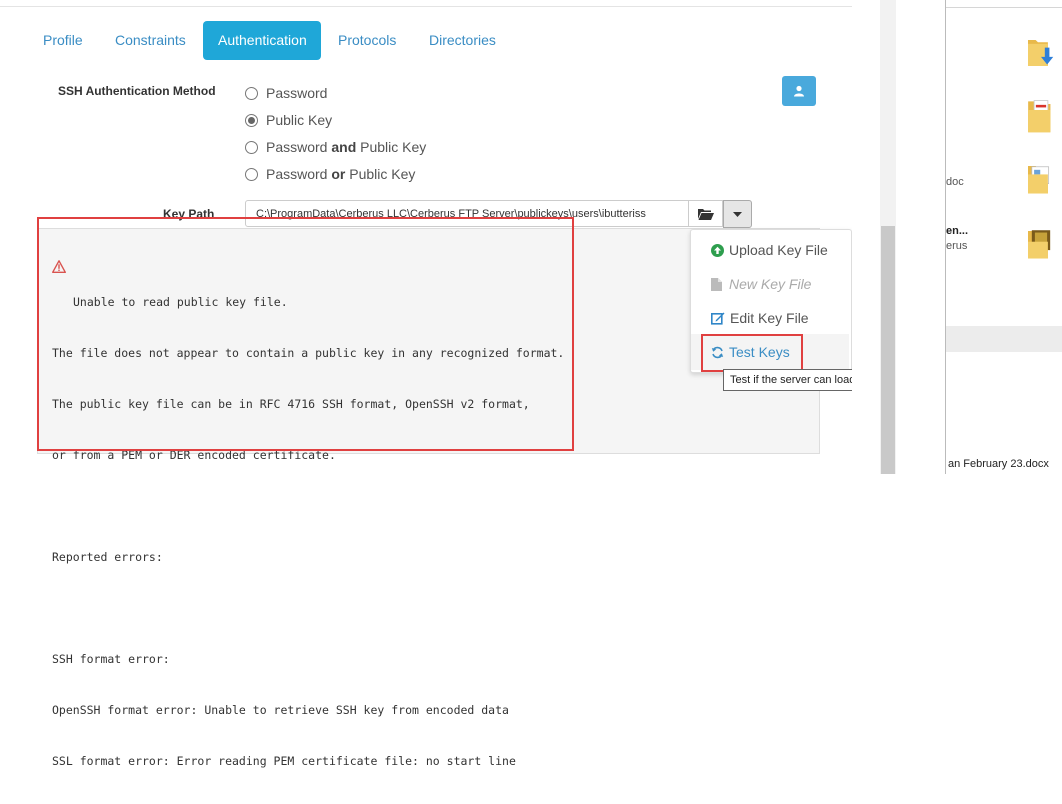 The image size is (1062, 804). What do you see at coordinates (251, 120) in the screenshot?
I see `radio-circle-checked` at bounding box center [251, 120].